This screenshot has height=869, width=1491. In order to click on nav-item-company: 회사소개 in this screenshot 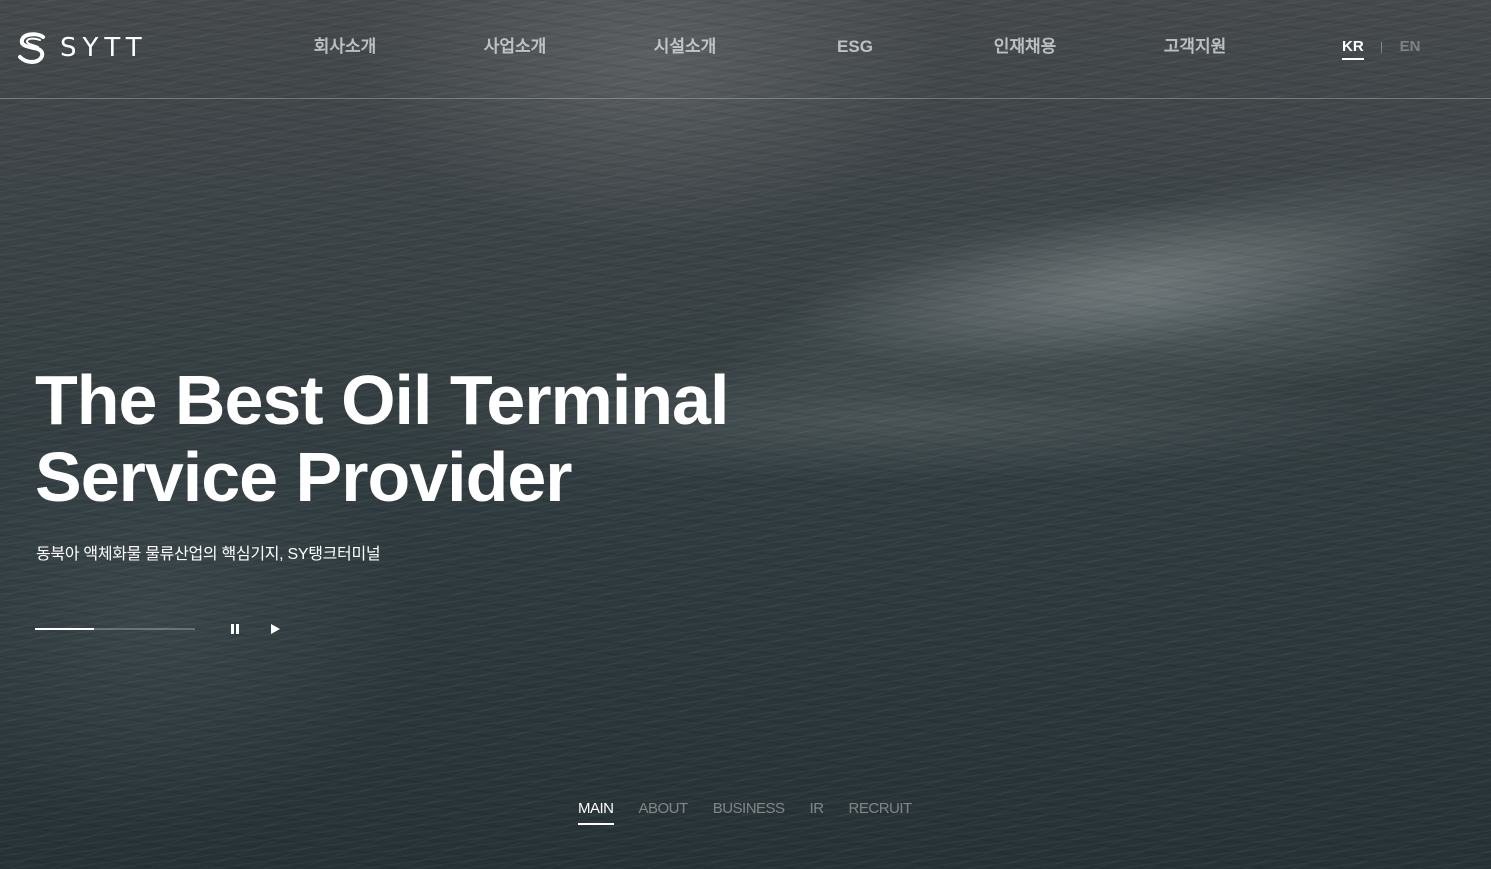, I will do `click(345, 47)`.